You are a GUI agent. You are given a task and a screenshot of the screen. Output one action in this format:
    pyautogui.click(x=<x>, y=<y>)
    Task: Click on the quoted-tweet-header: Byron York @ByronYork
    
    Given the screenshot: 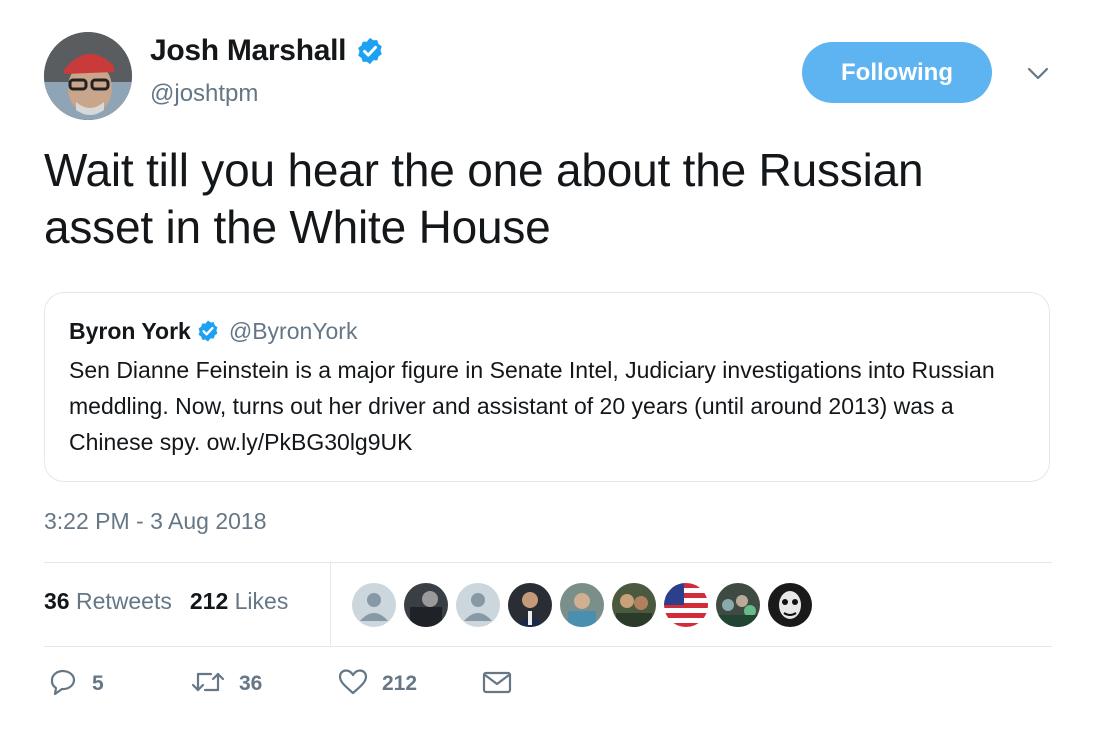 What is the action you would take?
    pyautogui.click(x=547, y=331)
    